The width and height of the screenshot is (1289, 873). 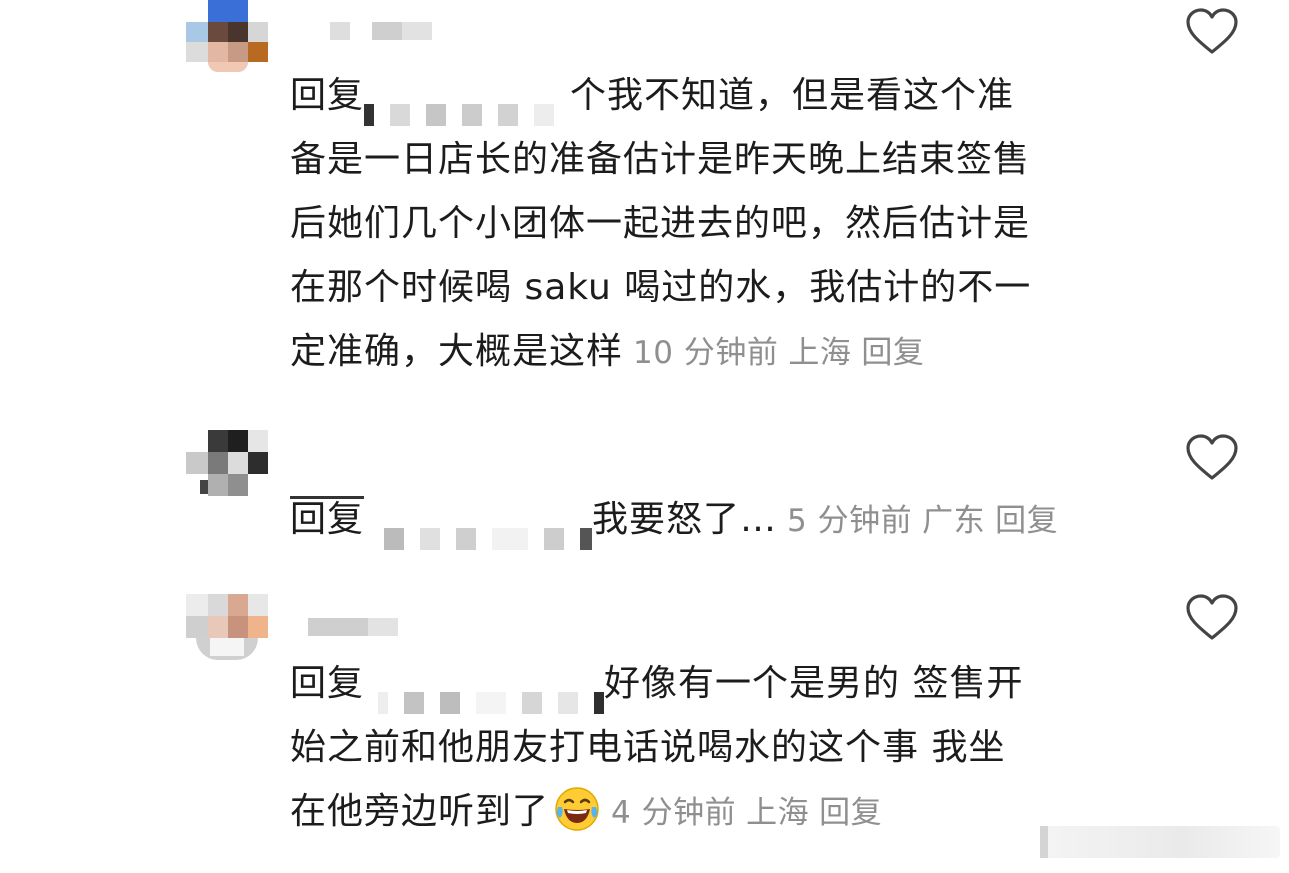 I want to click on comment-time: 4 分钟前, so click(x=674, y=813).